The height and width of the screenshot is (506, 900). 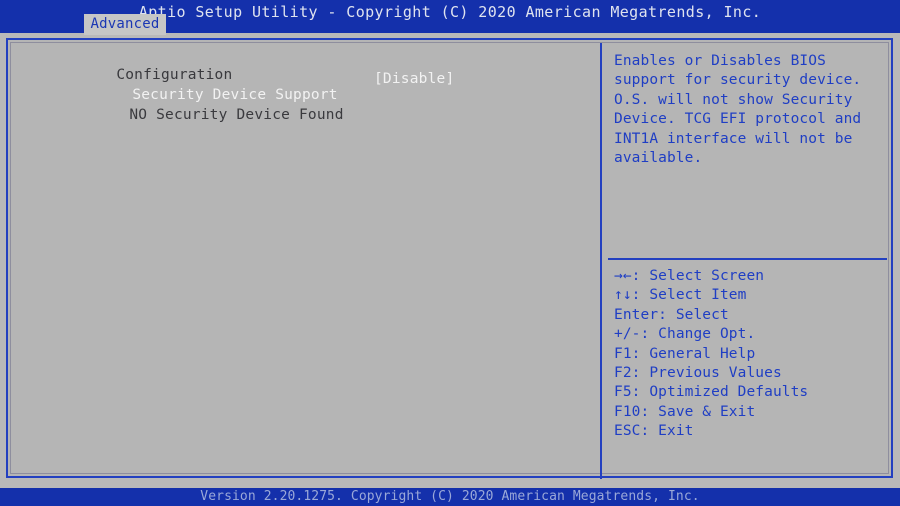 What do you see at coordinates (623, 392) in the screenshot?
I see `legend-item-key: F5` at bounding box center [623, 392].